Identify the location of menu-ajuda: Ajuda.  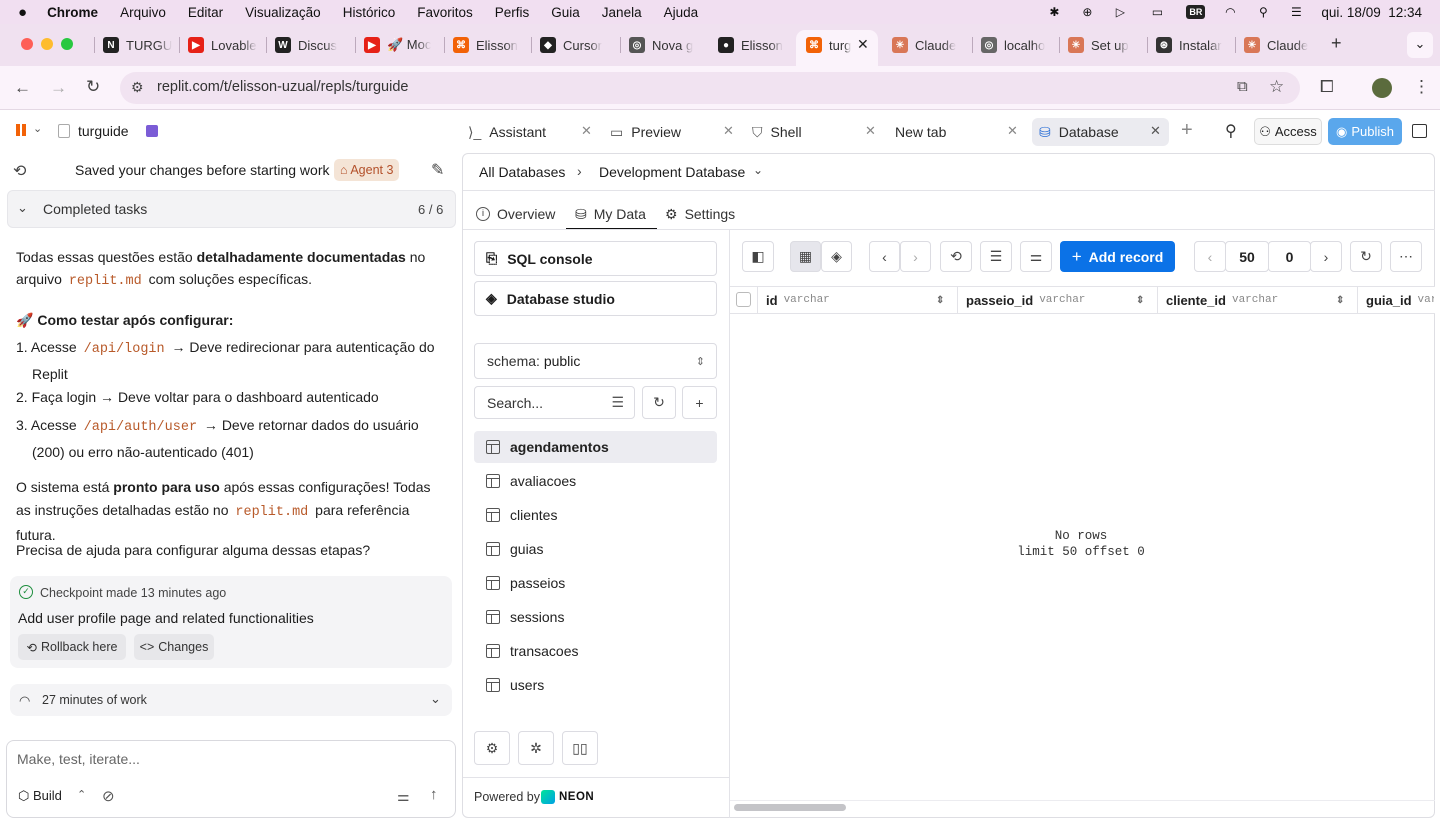
(681, 12).